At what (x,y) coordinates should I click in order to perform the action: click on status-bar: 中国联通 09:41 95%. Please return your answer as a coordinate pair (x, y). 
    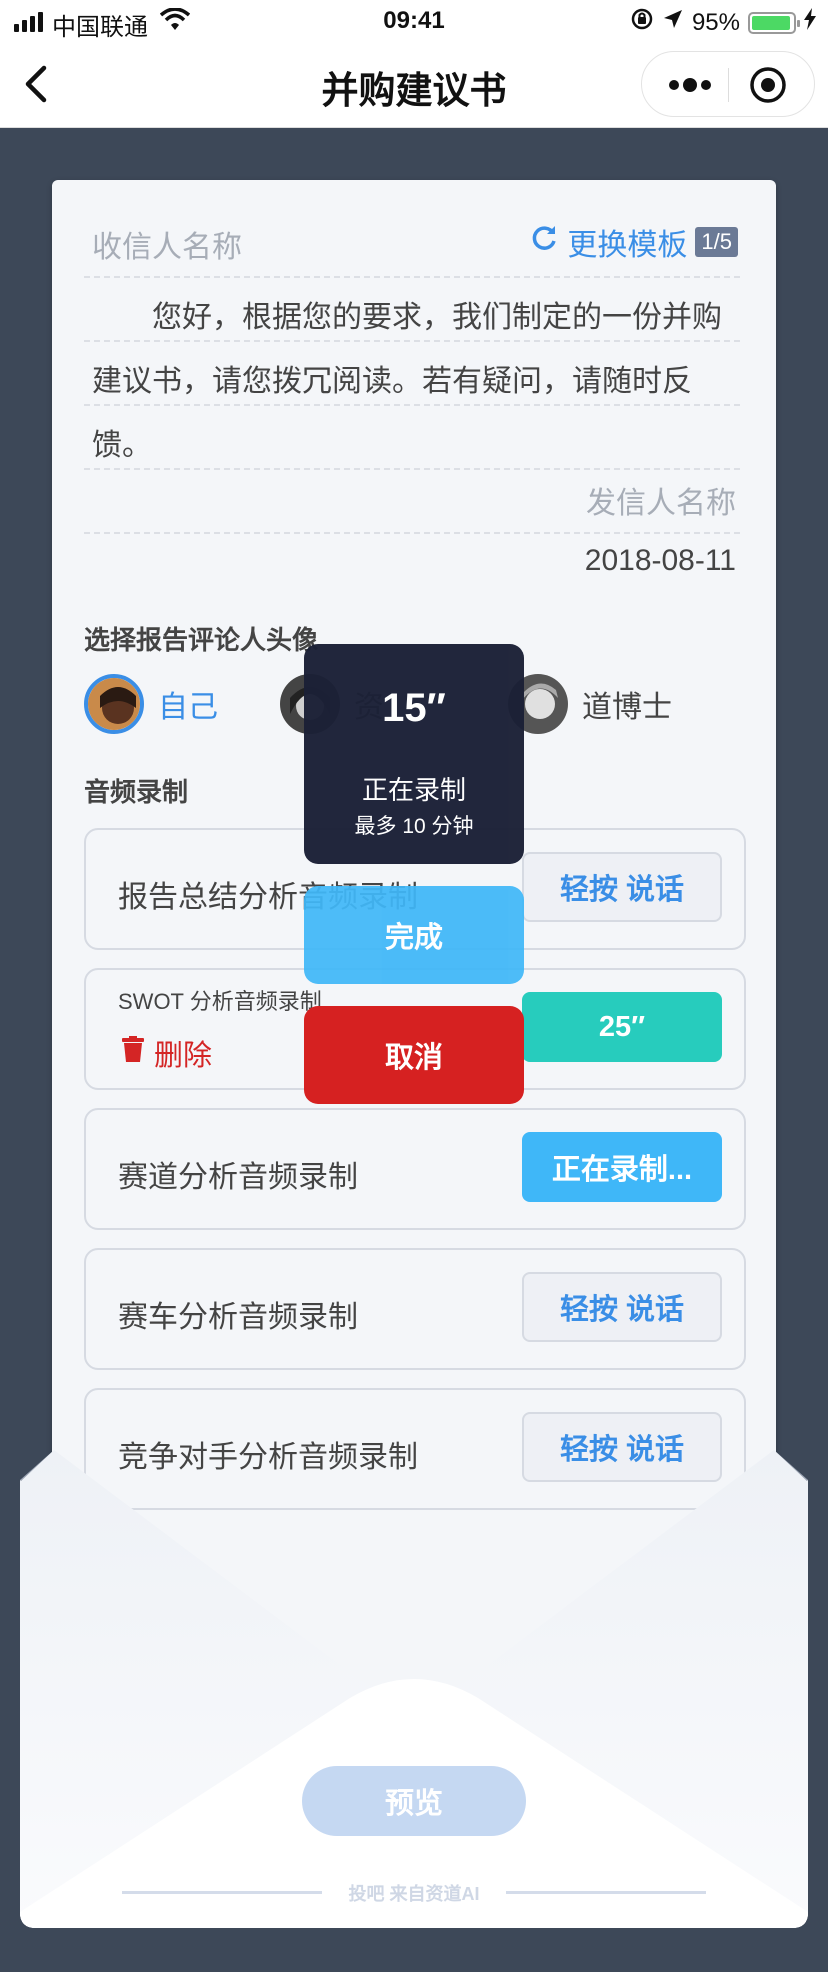
    Looking at the image, I should click on (414, 21).